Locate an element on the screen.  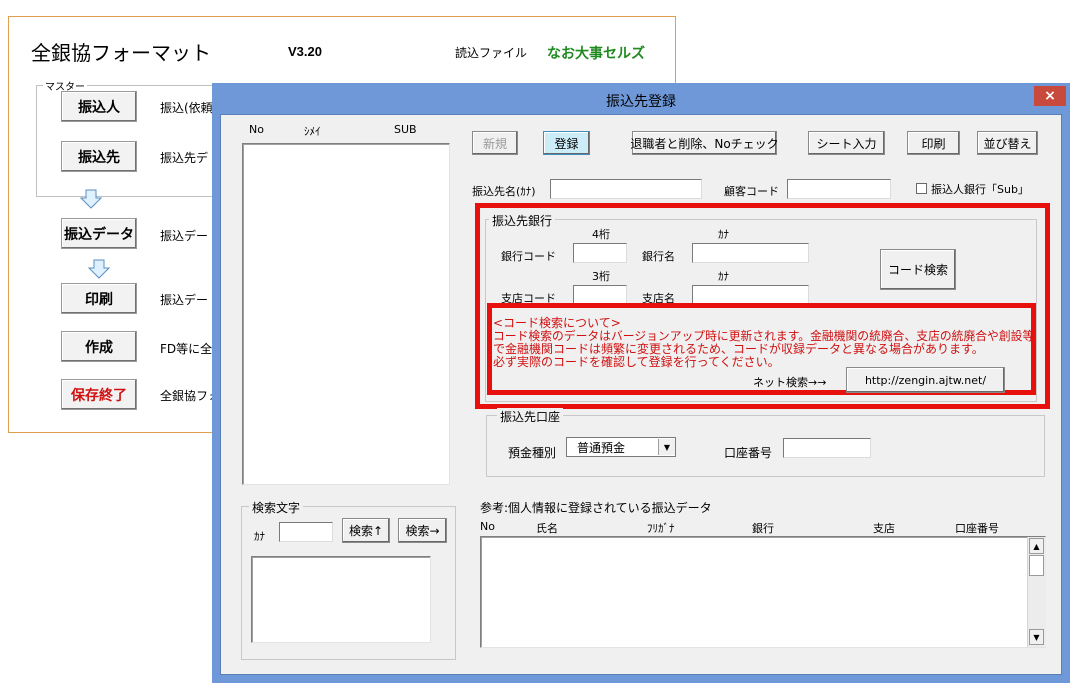
print-button: 印刷 is located at coordinates (933, 143).